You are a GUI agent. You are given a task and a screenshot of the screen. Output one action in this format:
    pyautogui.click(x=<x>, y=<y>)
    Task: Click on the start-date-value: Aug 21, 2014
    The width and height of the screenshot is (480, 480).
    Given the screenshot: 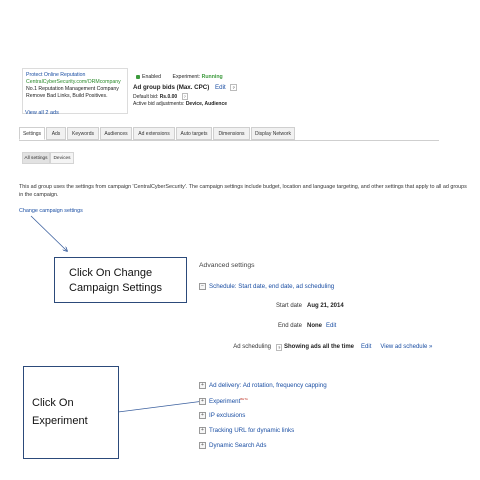 What is the action you would take?
    pyautogui.click(x=325, y=306)
    